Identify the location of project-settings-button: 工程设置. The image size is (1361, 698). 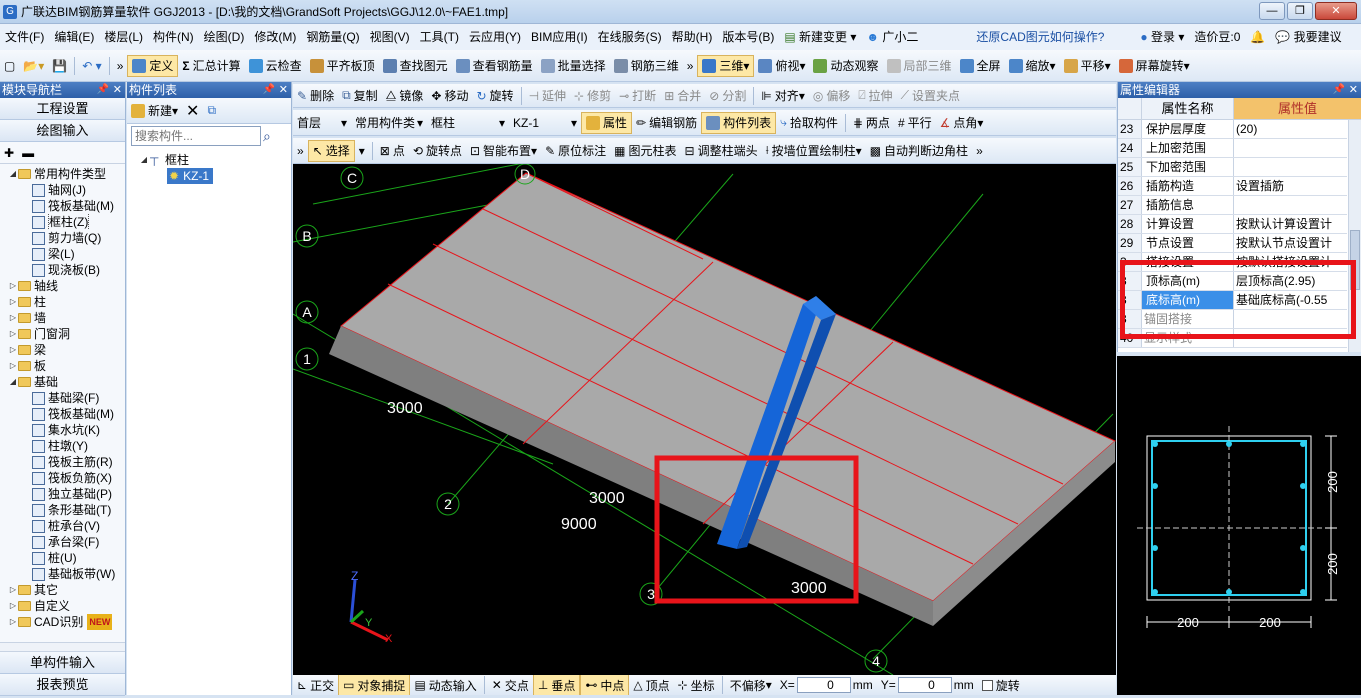
(62, 109).